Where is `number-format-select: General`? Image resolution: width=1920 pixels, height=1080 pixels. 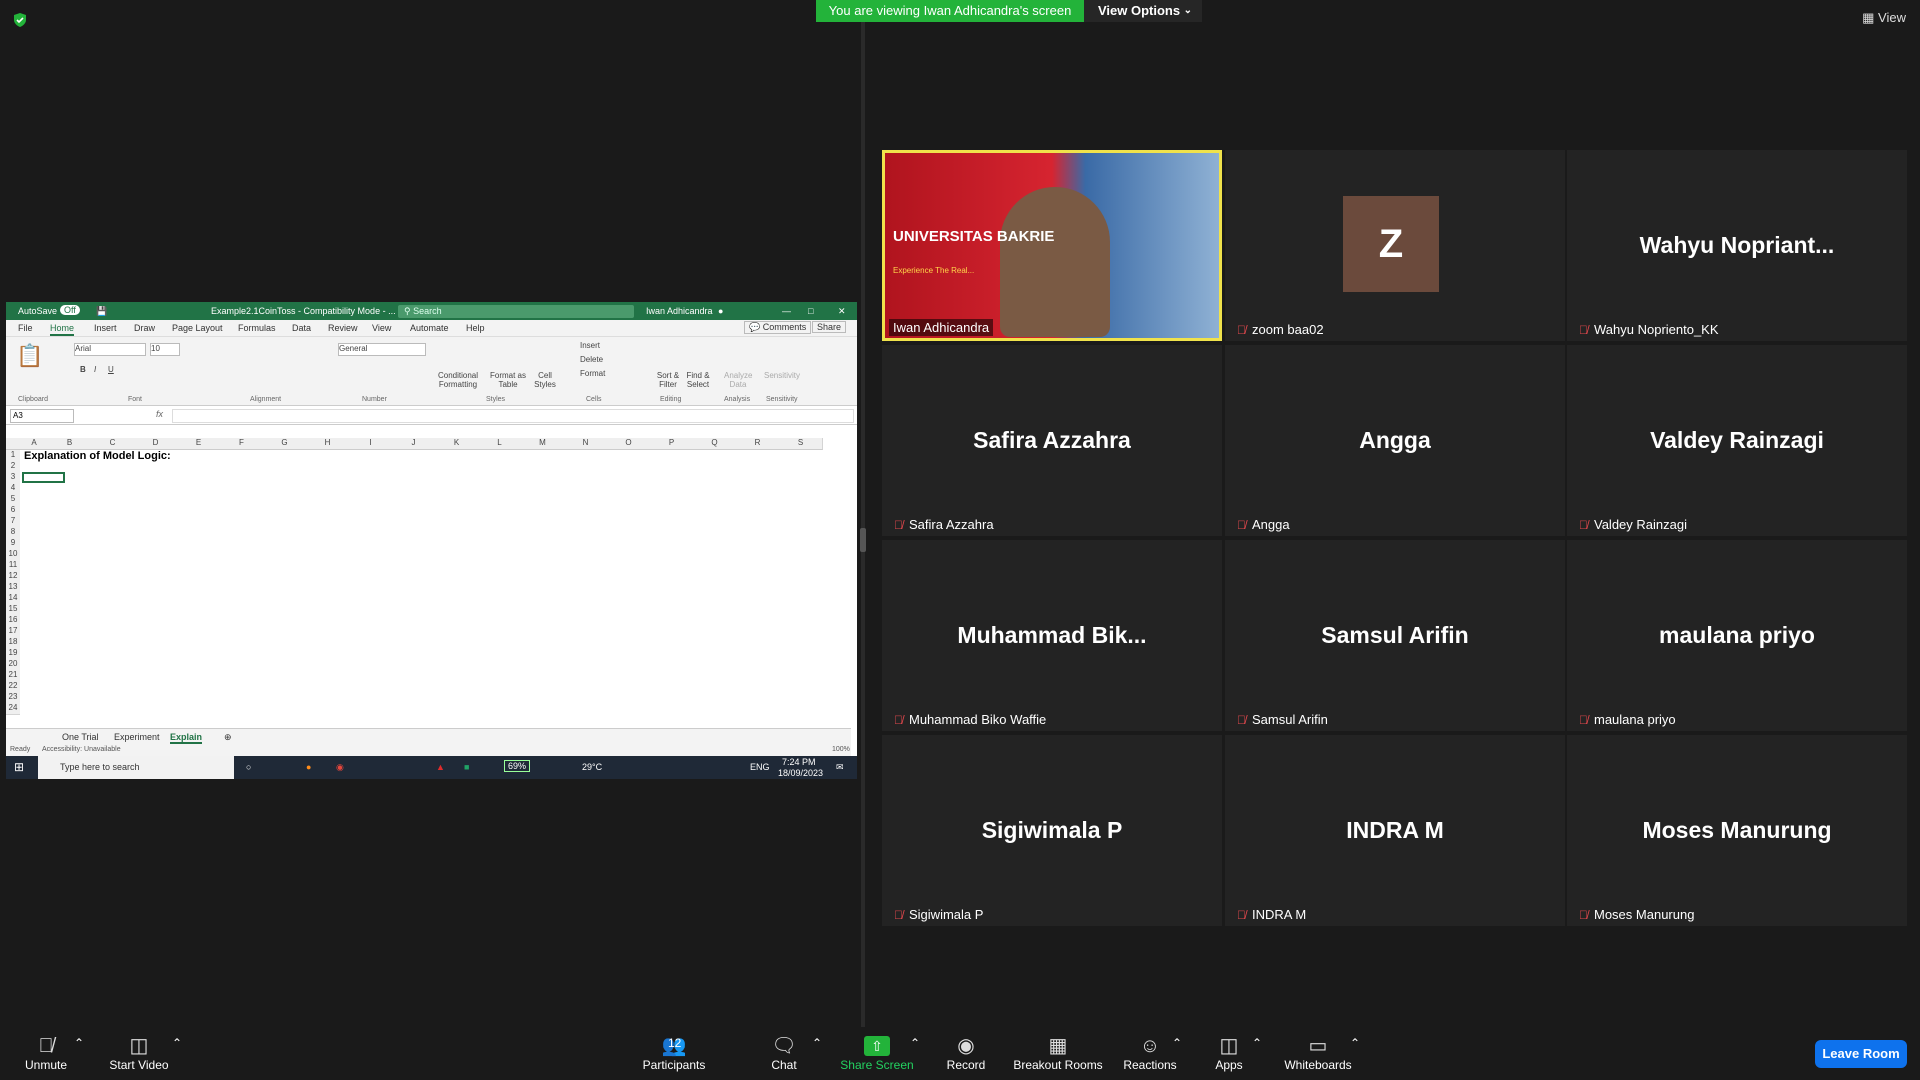
number-format-select: General is located at coordinates (382, 349).